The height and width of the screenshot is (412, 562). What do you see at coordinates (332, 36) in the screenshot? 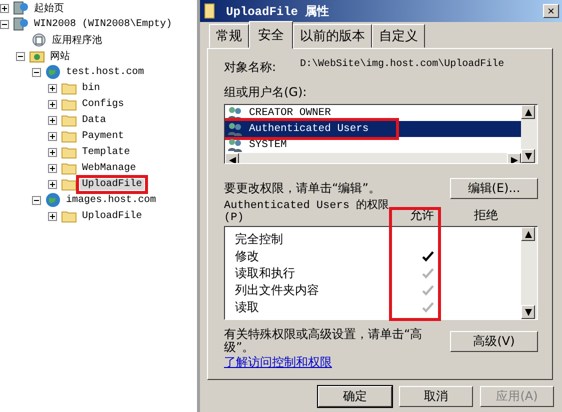
I see `tab: 以前的版本` at bounding box center [332, 36].